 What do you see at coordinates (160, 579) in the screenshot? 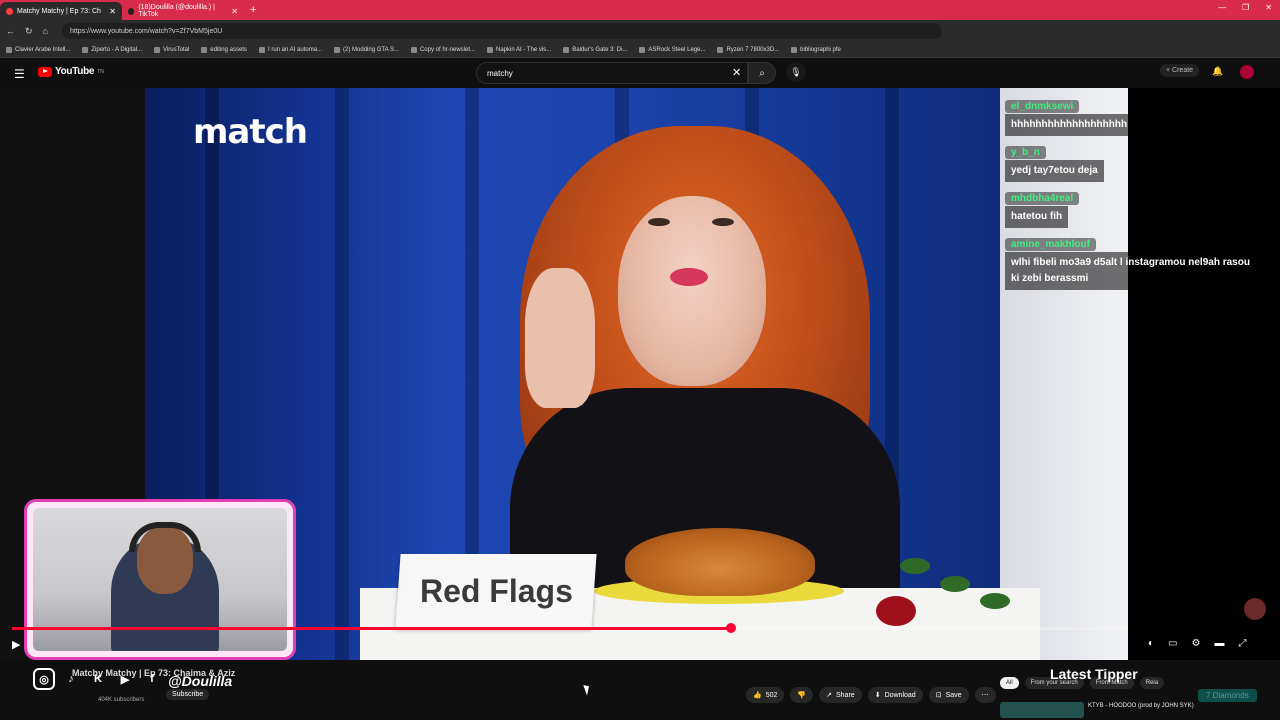
I see `streamer-webcam` at bounding box center [160, 579].